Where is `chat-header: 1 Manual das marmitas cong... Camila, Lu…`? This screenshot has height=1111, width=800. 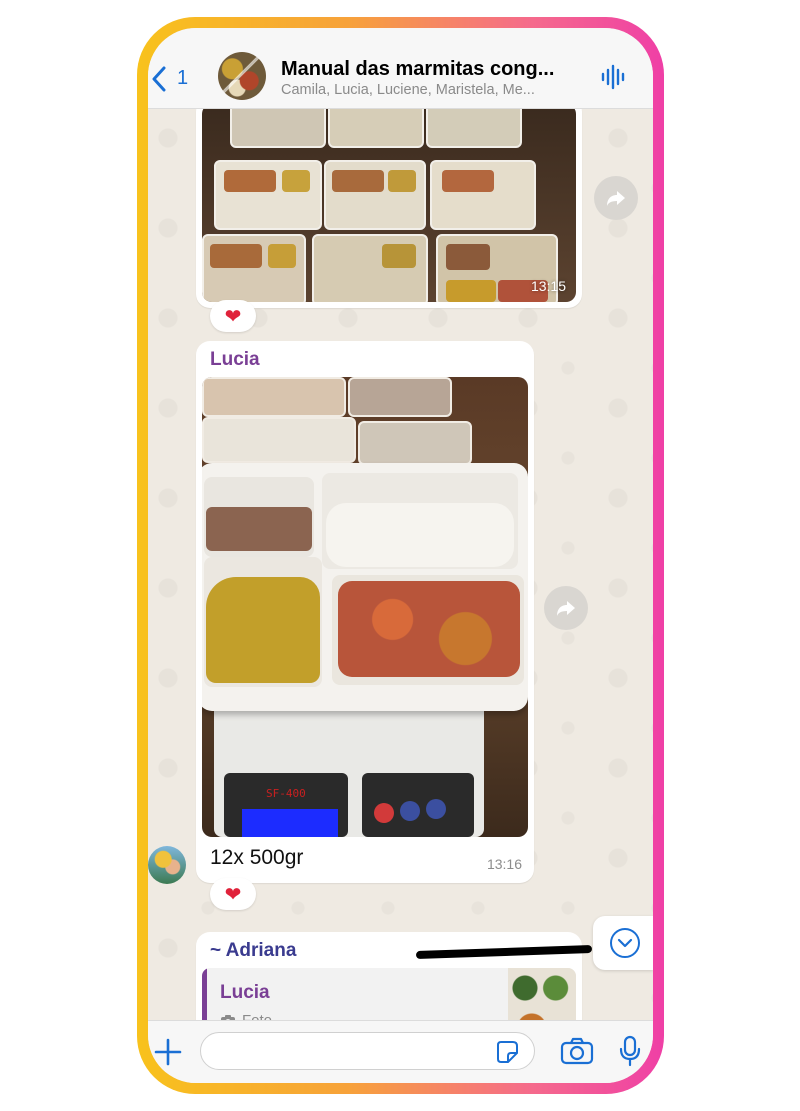 chat-header: 1 Manual das marmitas cong... Camila, Lu… is located at coordinates (400, 68).